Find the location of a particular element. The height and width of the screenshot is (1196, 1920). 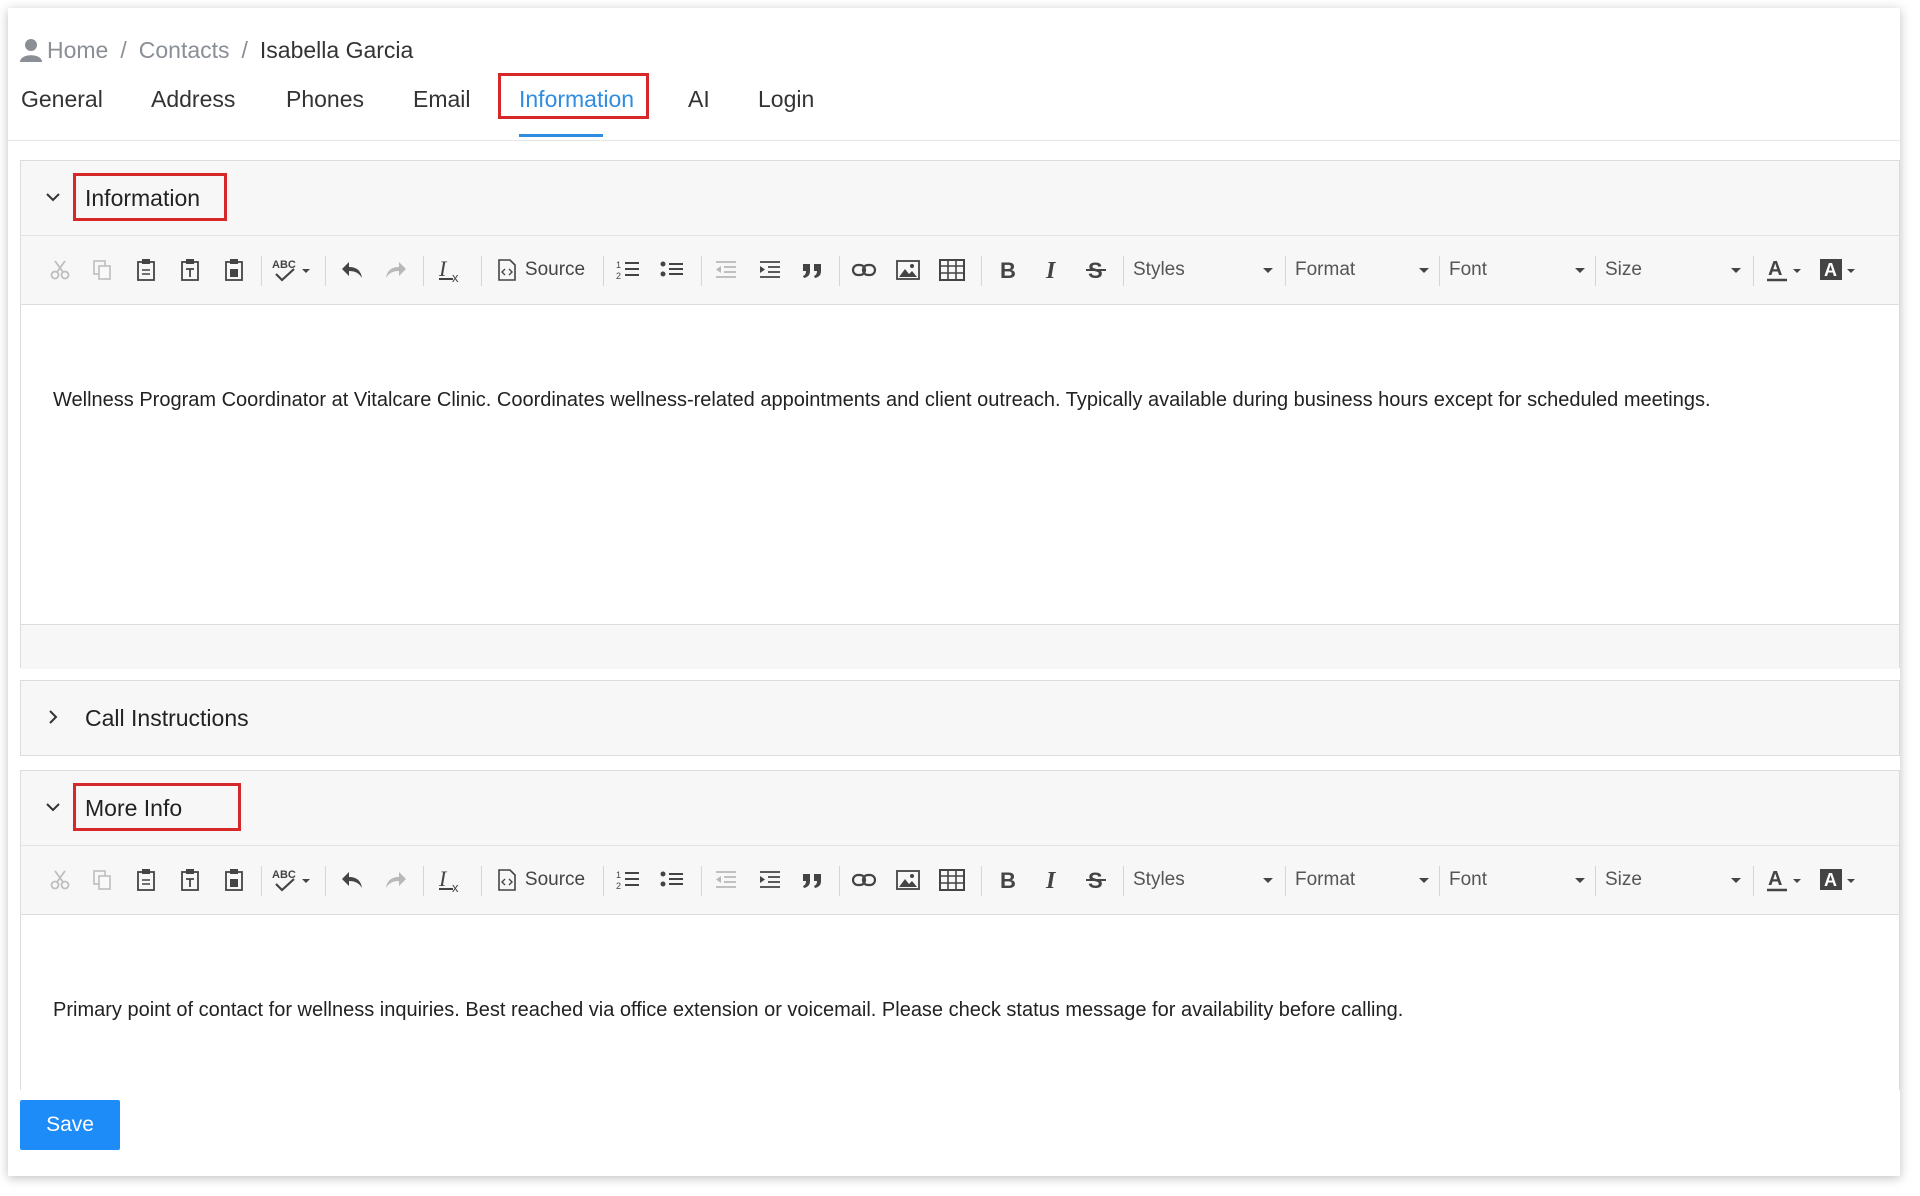

tab-address: Address is located at coordinates (193, 99).